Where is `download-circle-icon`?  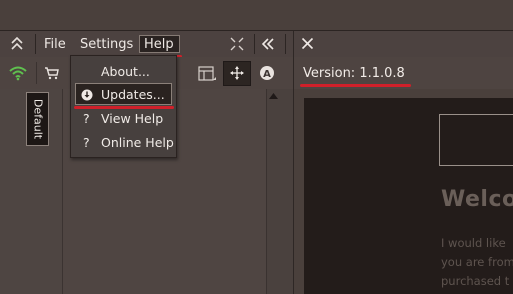
download-circle-icon is located at coordinates (87, 95).